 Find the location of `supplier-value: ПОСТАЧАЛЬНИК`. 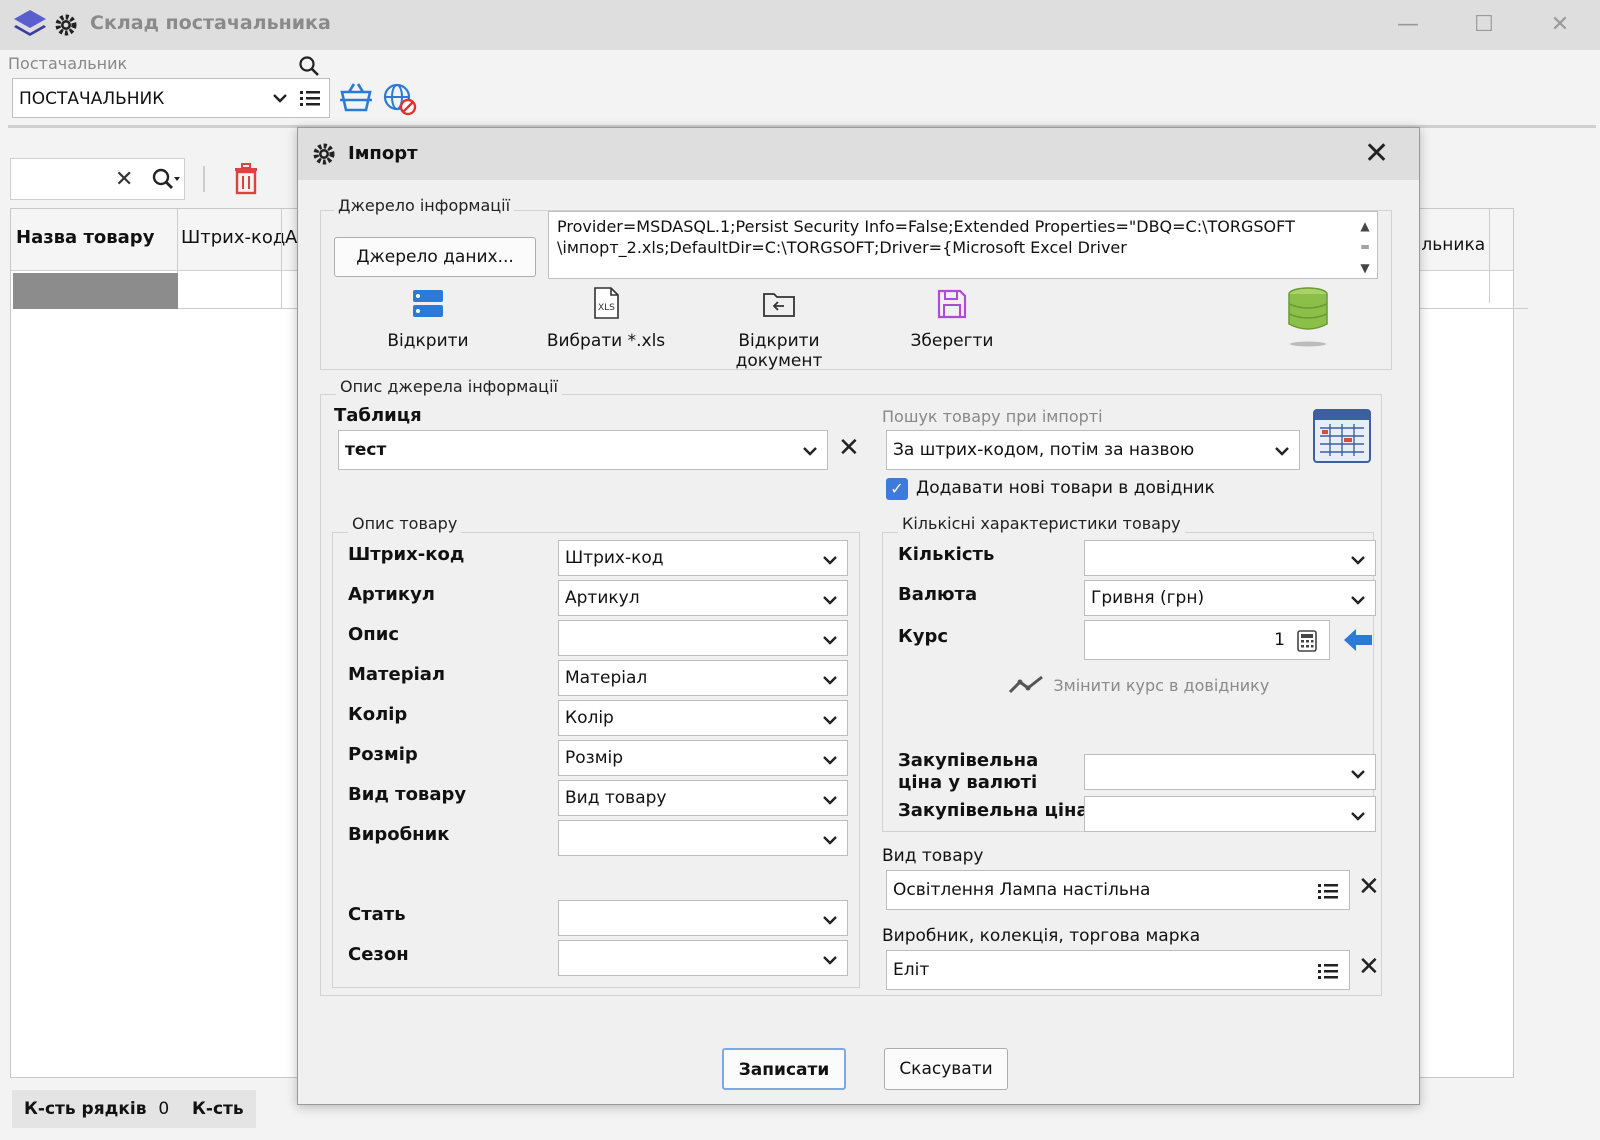

supplier-value: ПОСТАЧАЛЬНИК is located at coordinates (92, 99).